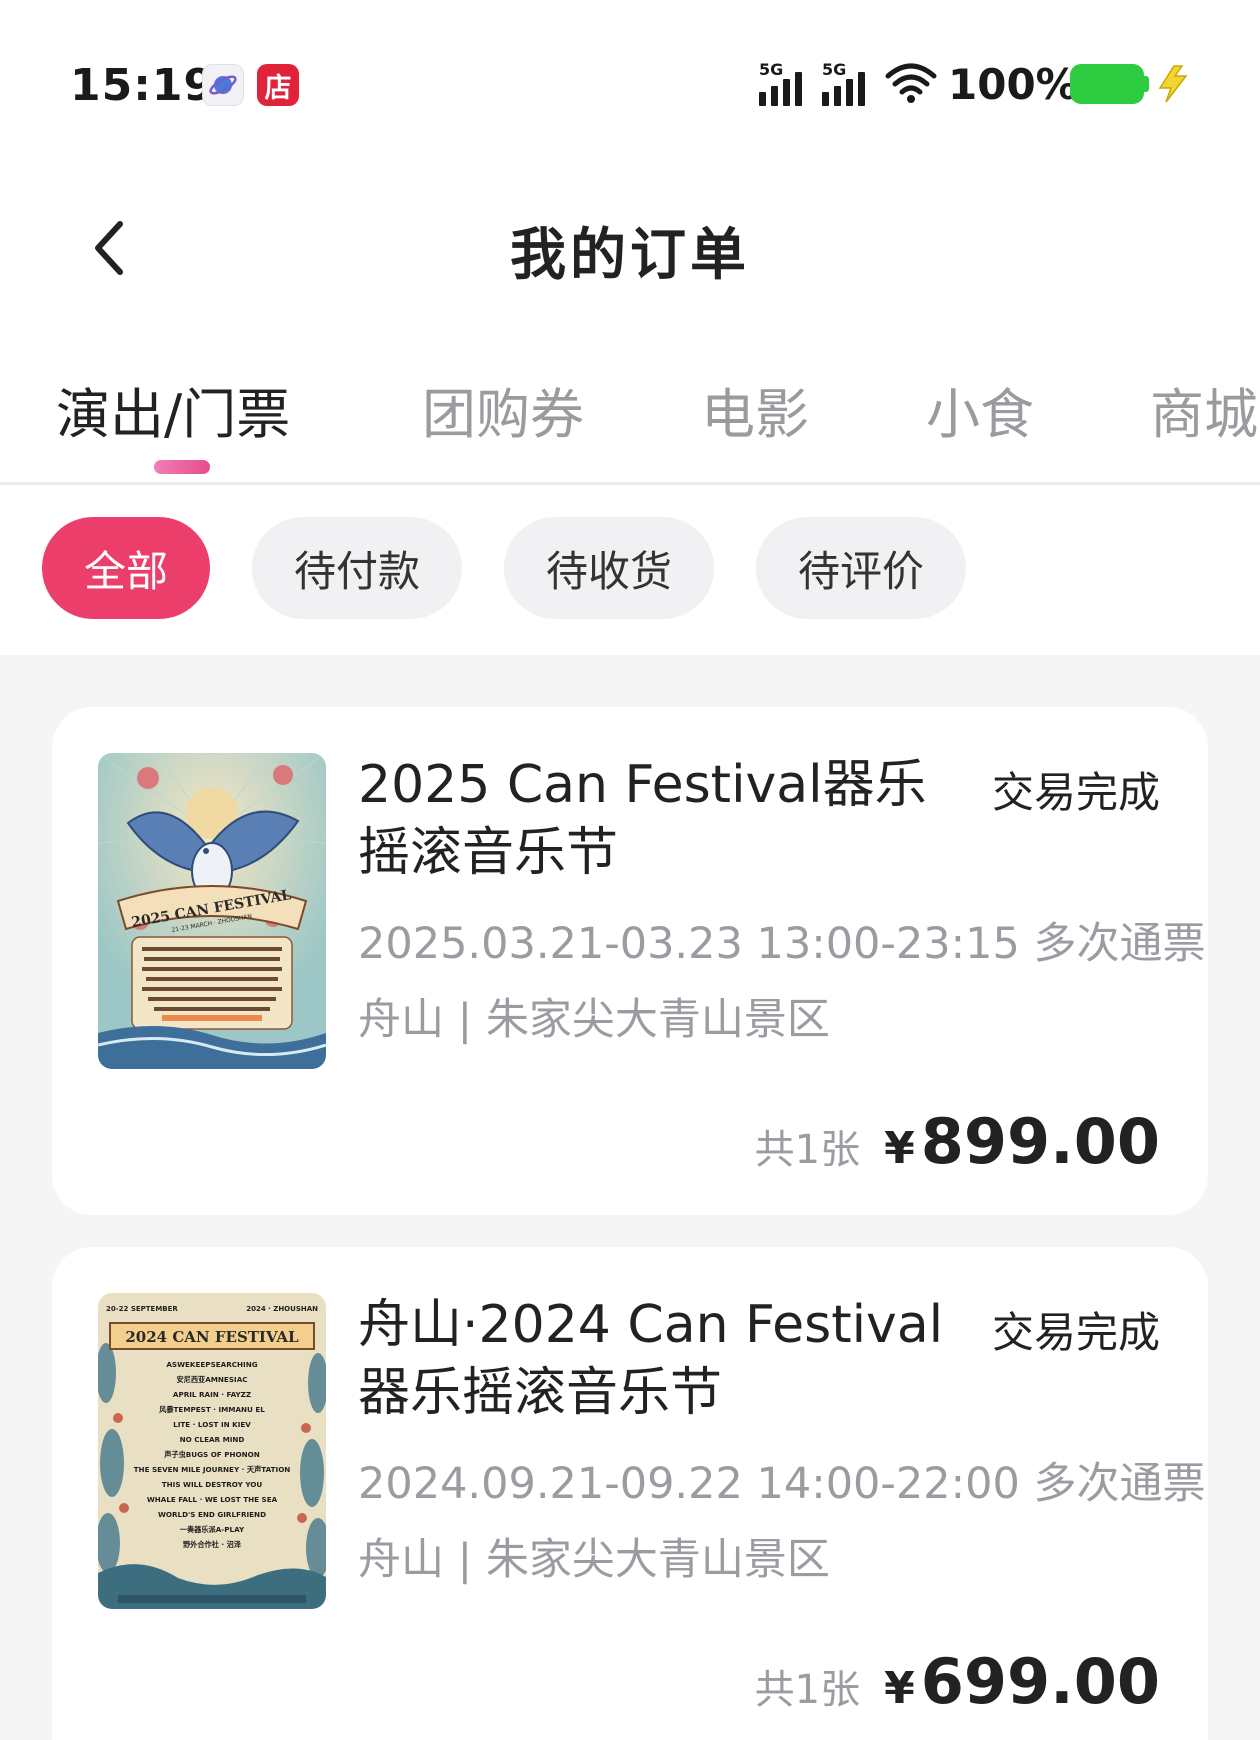 This screenshot has width=1260, height=1740. I want to click on order-time: 2024.09.21-09.22 14:00-22:00 多次通票, so click(782, 1484).